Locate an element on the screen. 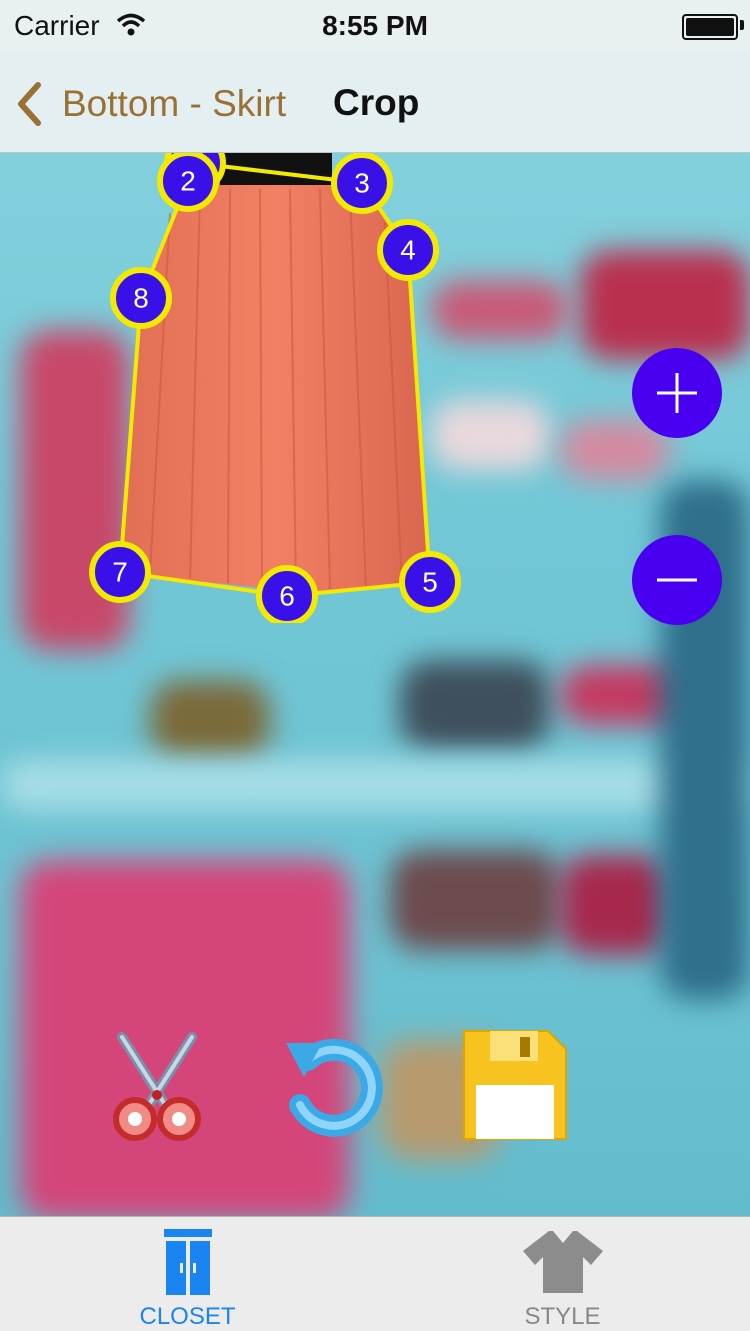  clock-time: 8:55 PM is located at coordinates (375, 25).